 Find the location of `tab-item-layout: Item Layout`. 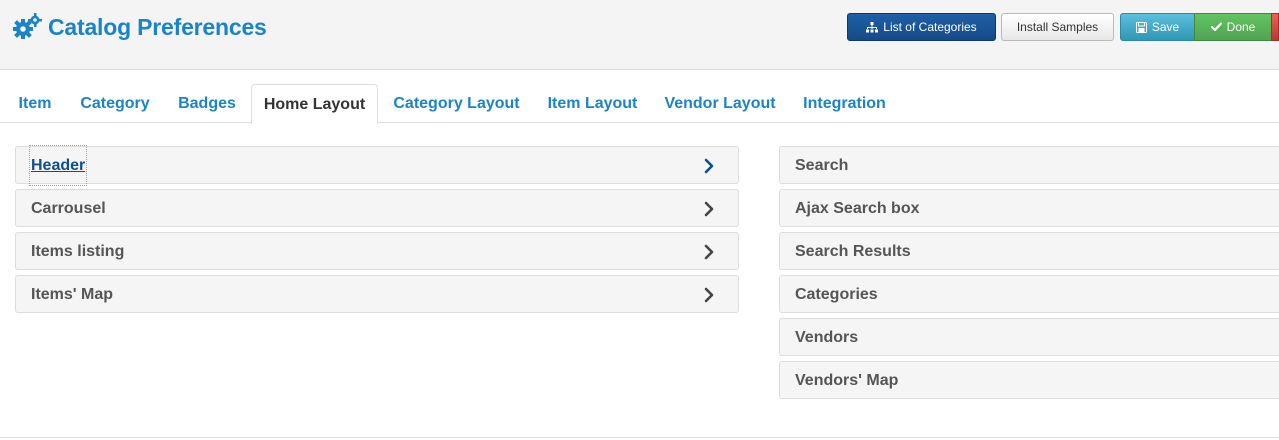

tab-item-layout: Item Layout is located at coordinates (592, 103).